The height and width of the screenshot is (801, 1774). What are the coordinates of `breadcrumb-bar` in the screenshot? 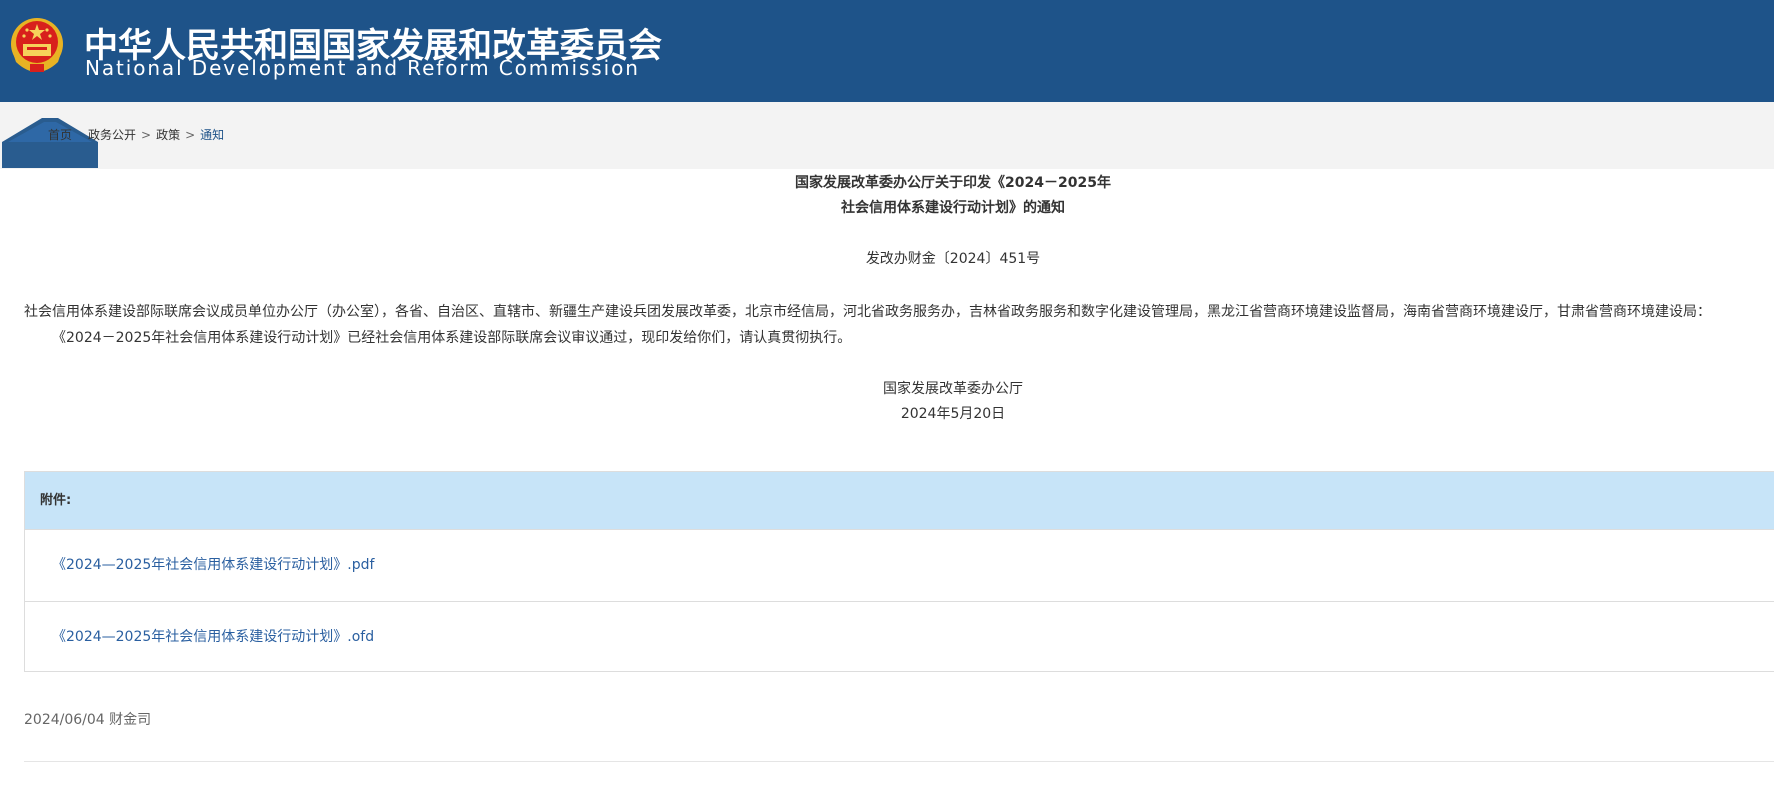 It's located at (887, 135).